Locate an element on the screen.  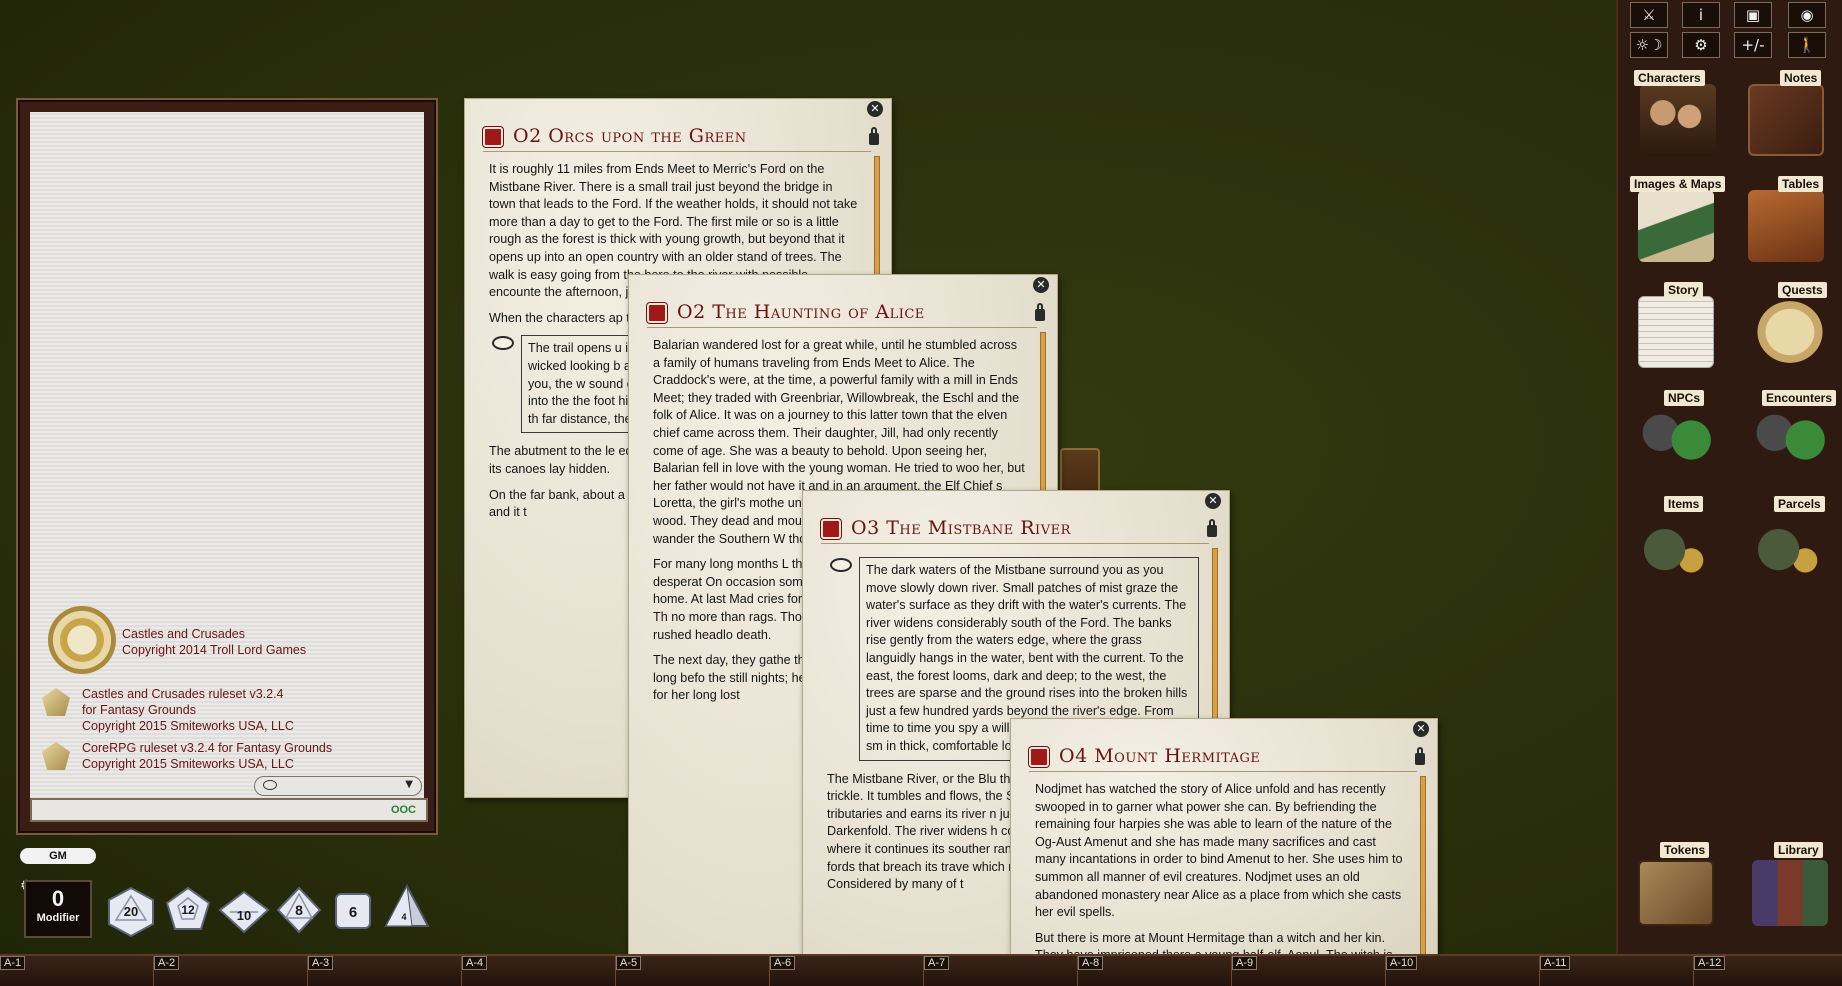
d12-label: 12 is located at coordinates (188, 910).